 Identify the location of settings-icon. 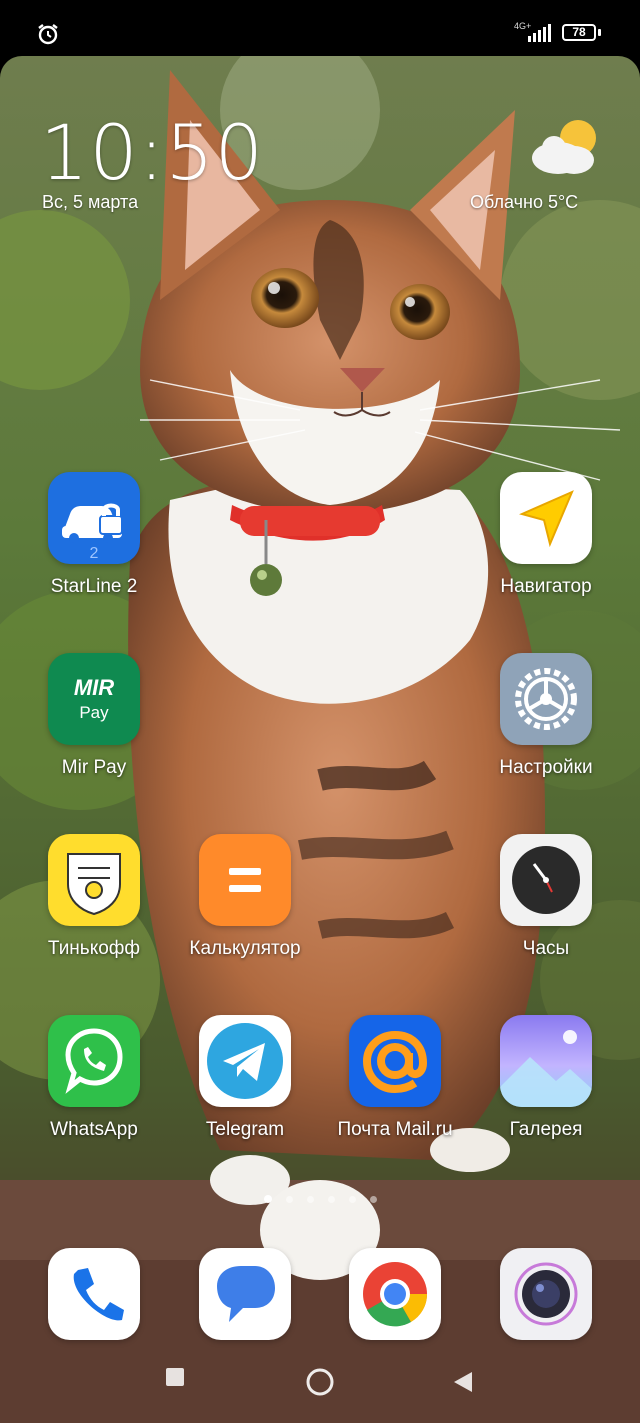
(546, 699).